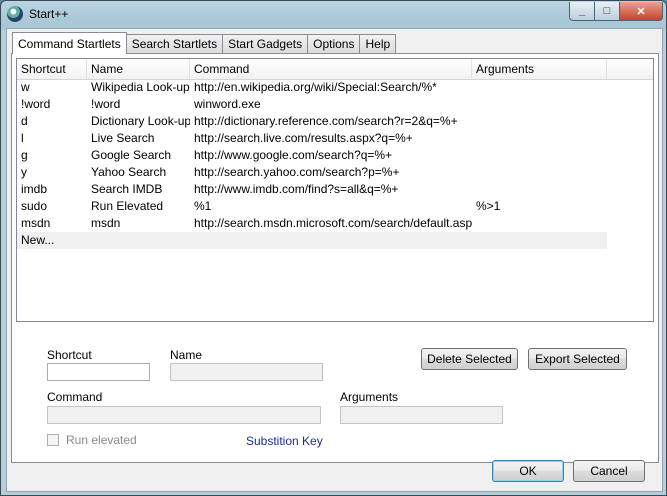  What do you see at coordinates (303, 138) in the screenshot?
I see `cell-command: http://search.live.com/results.aspx?q=%+` at bounding box center [303, 138].